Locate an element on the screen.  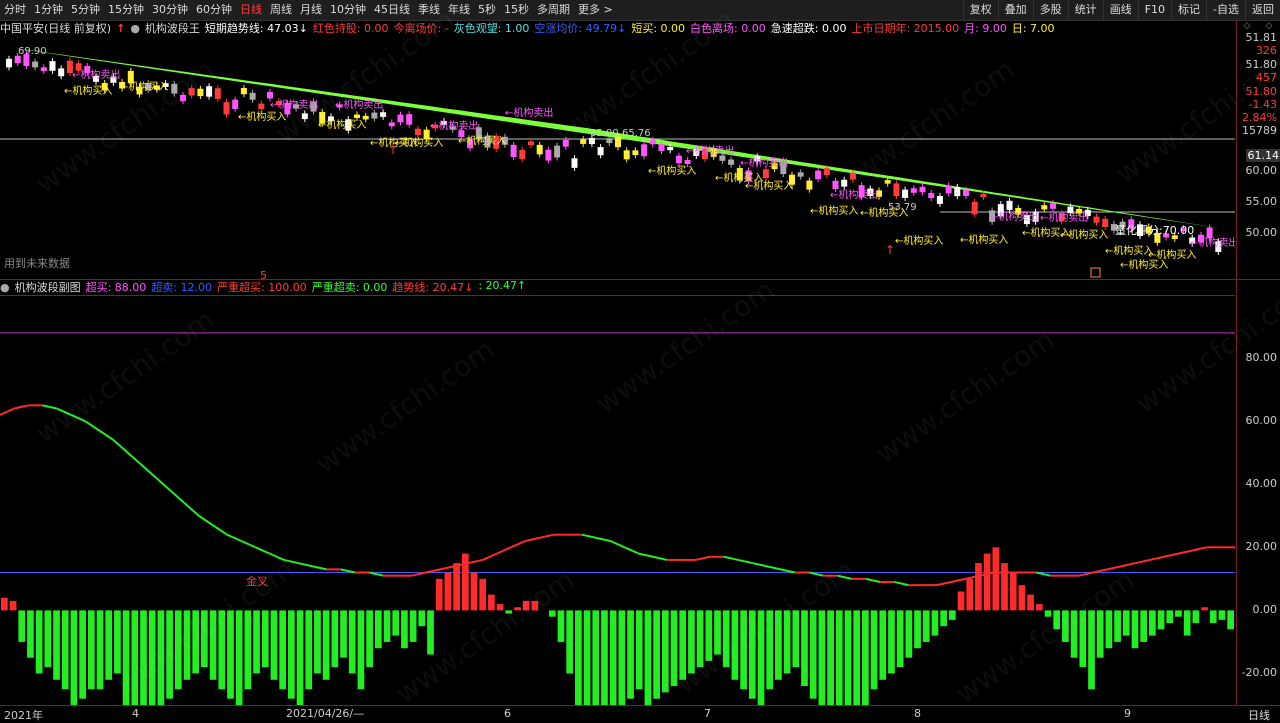
toolbar-button-6: 标记 is located at coordinates (1188, 10).